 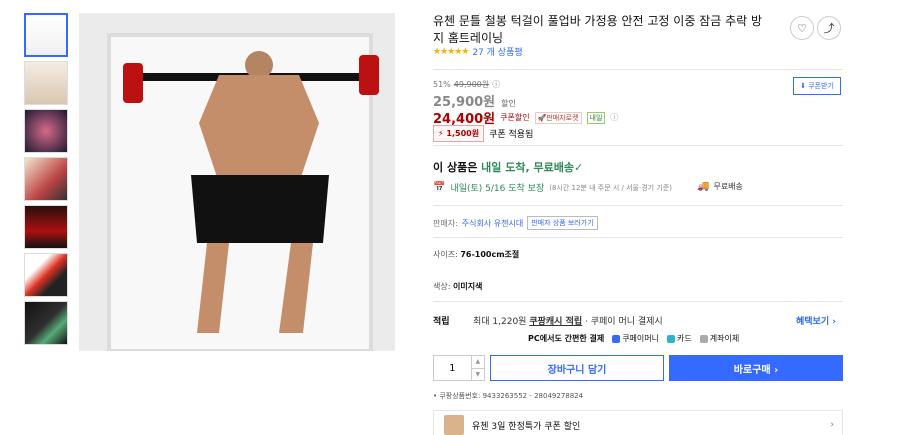 What do you see at coordinates (463, 133) in the screenshot?
I see `cash-amount-value: 1,500원` at bounding box center [463, 133].